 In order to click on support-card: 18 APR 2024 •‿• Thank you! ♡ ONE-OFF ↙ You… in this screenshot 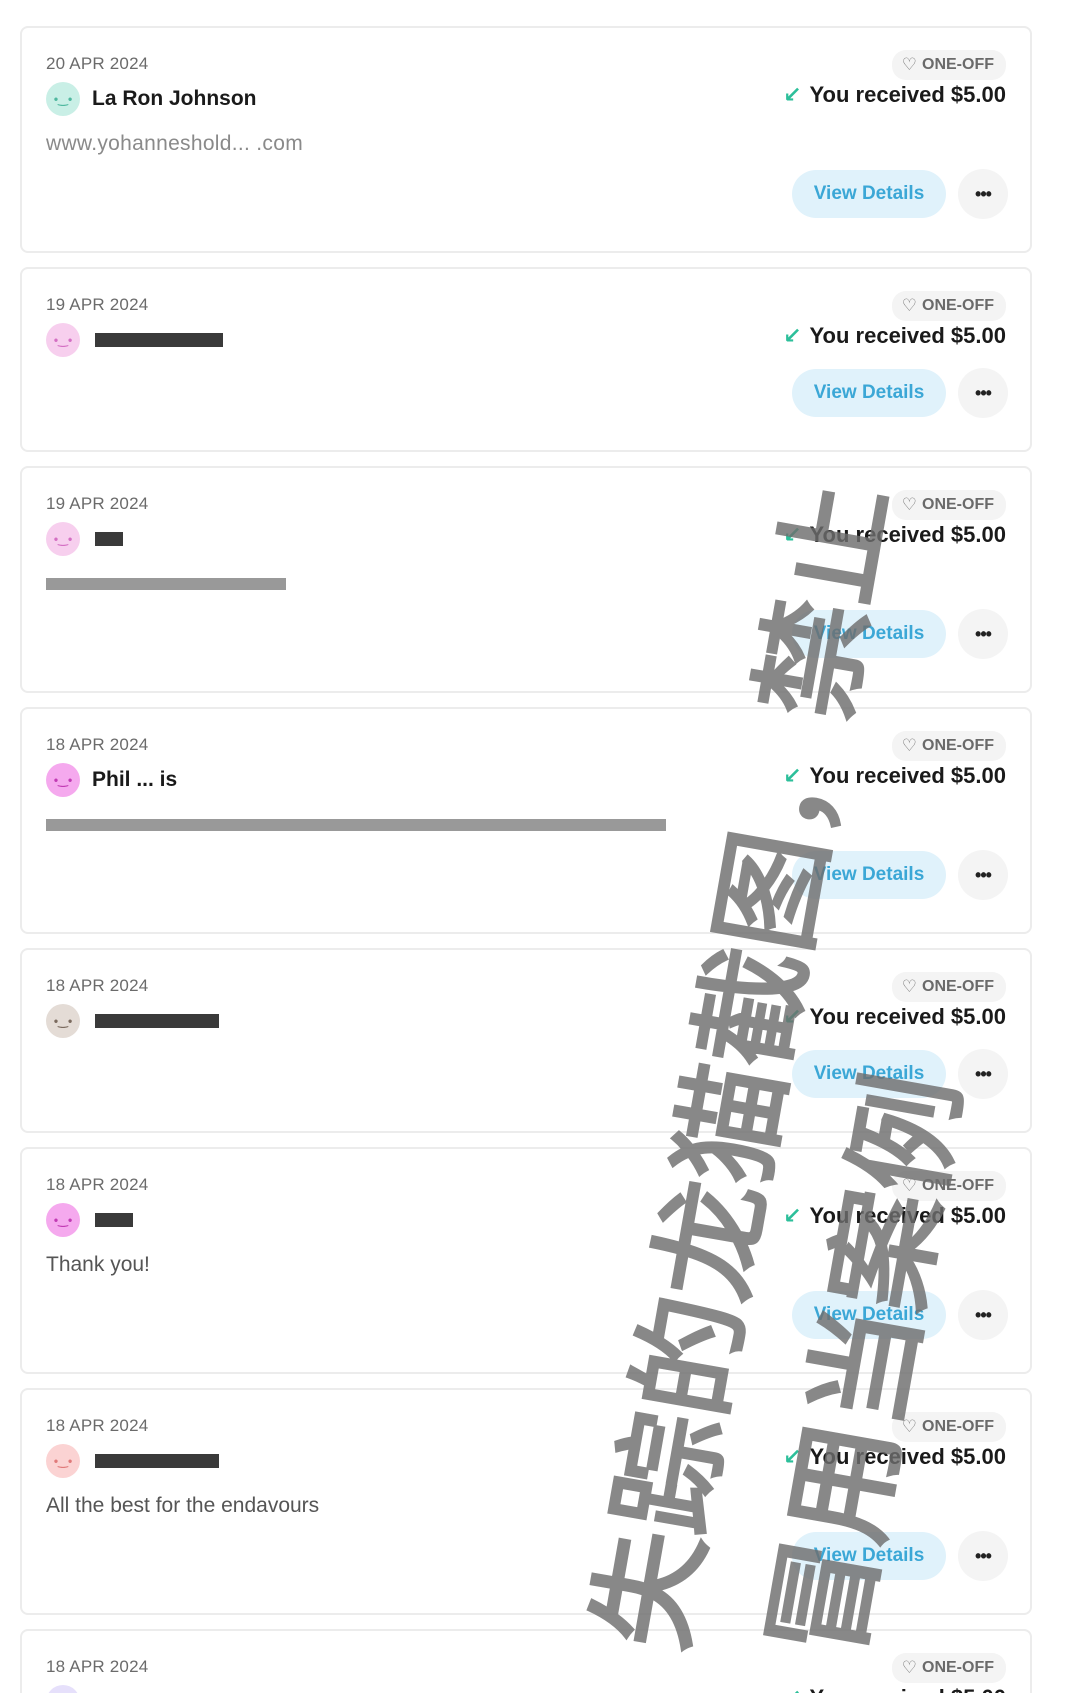, I will do `click(526, 1260)`.